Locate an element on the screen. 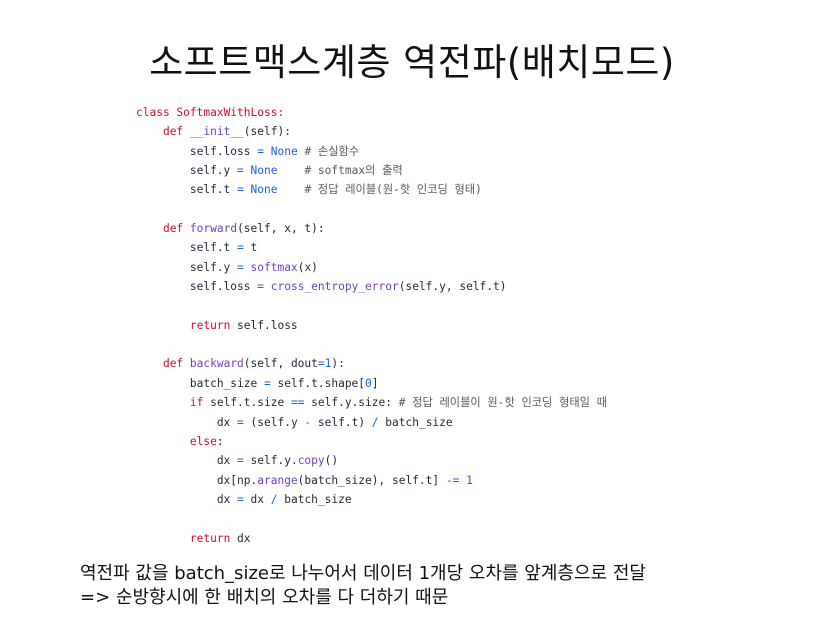 The height and width of the screenshot is (619, 824). code-token: self.y is located at coordinates (187, 171).